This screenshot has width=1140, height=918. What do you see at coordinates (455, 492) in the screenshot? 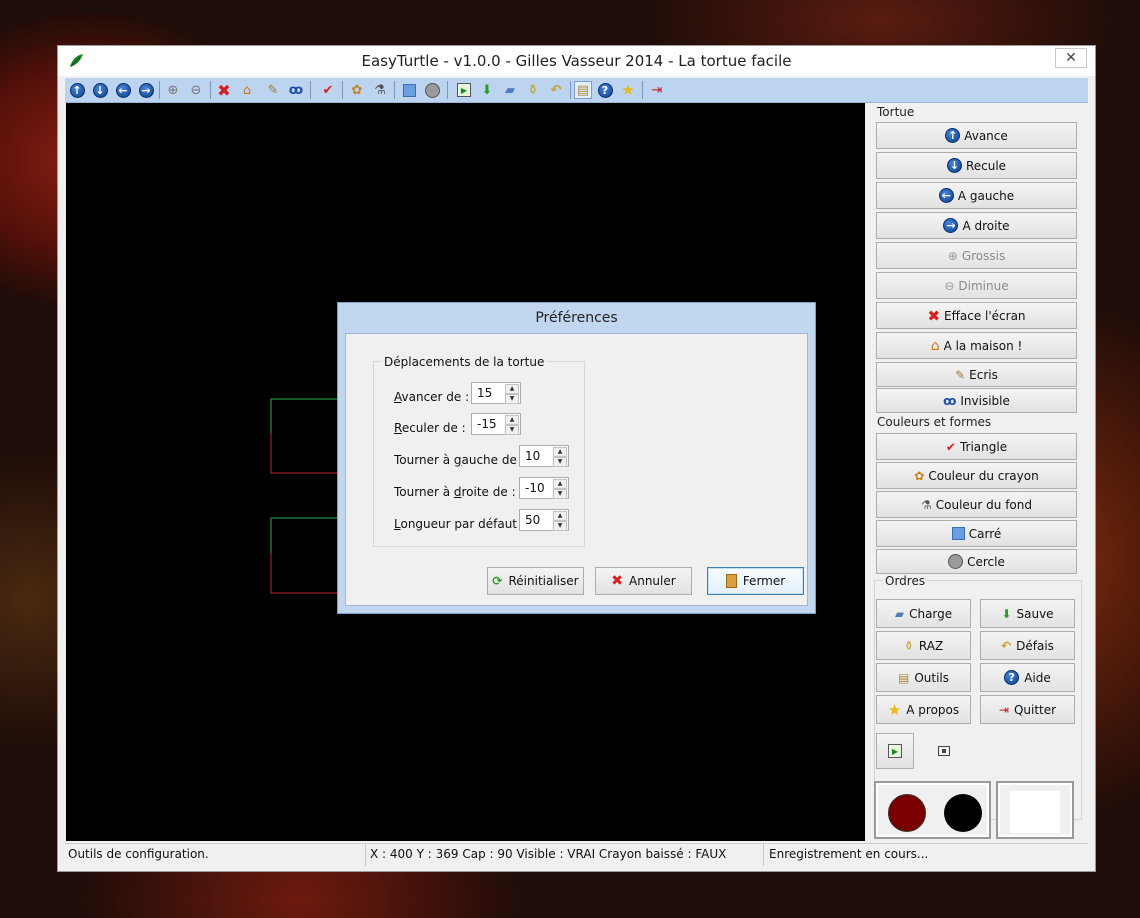
I see `tourner-droite-label: Tourner à droite de :` at bounding box center [455, 492].